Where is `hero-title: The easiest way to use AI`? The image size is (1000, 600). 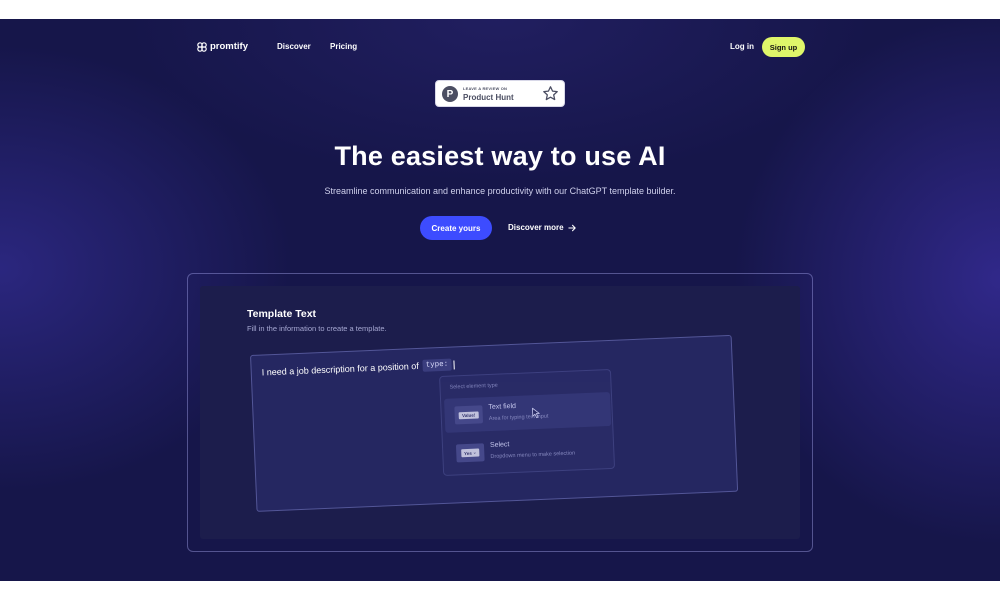
hero-title: The easiest way to use AI is located at coordinates (500, 156).